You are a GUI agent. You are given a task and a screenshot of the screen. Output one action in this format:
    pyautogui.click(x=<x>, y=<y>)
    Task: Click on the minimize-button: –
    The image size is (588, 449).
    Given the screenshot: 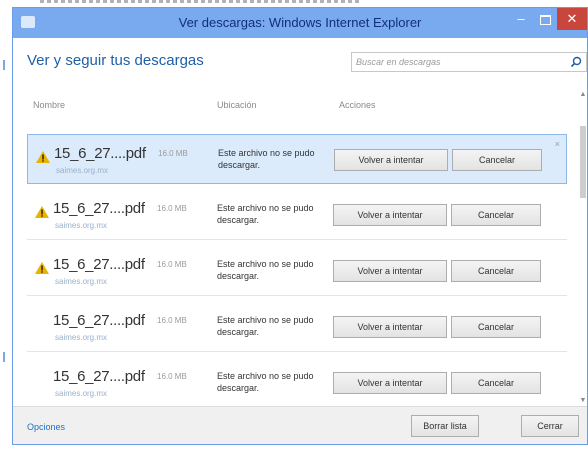 What is the action you would take?
    pyautogui.click(x=521, y=19)
    